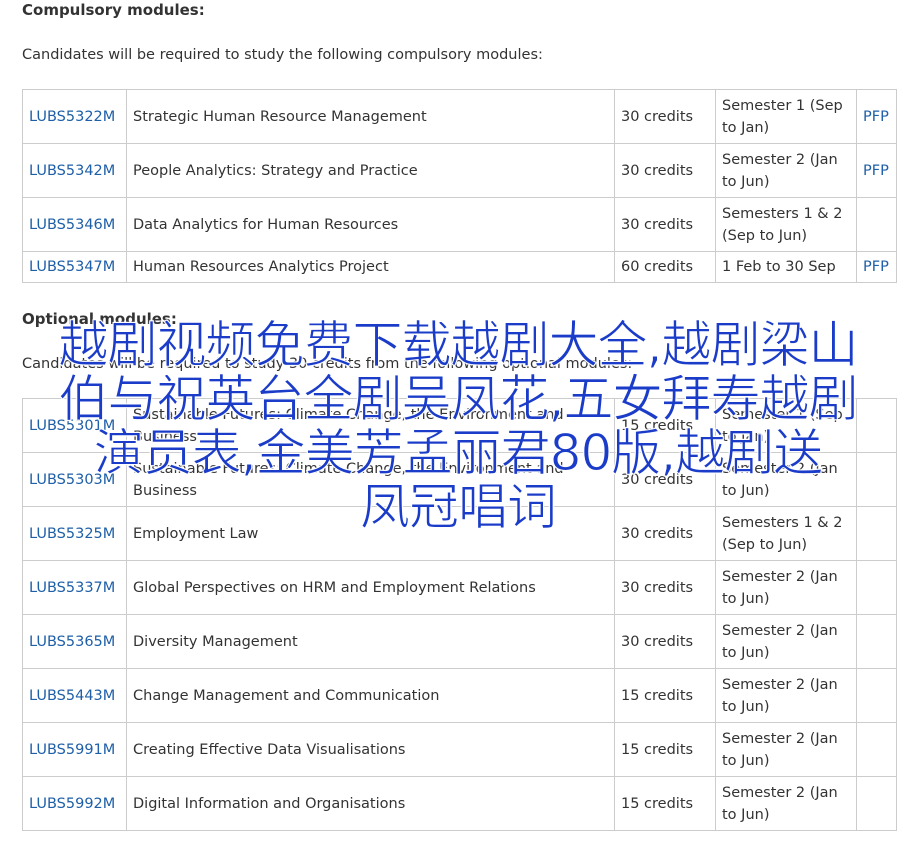 The width and height of the screenshot is (916, 845). I want to click on module-title: Digital Information and Organisations, so click(370, 803).